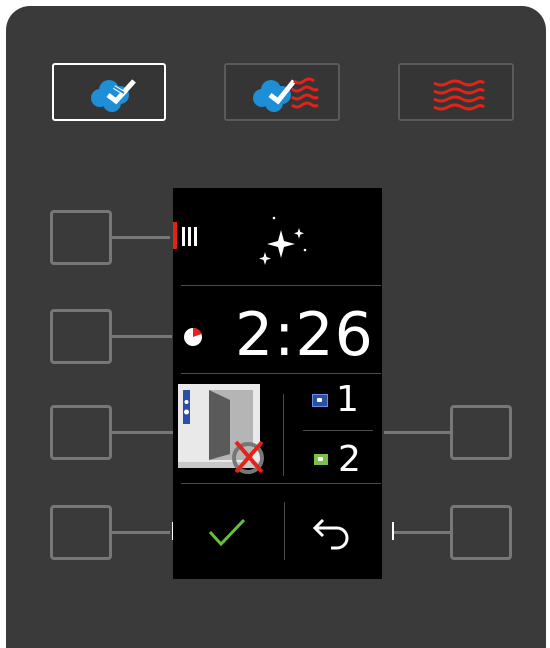 This screenshot has width=550, height=648. I want to click on rack-1-label: 1, so click(347, 400).